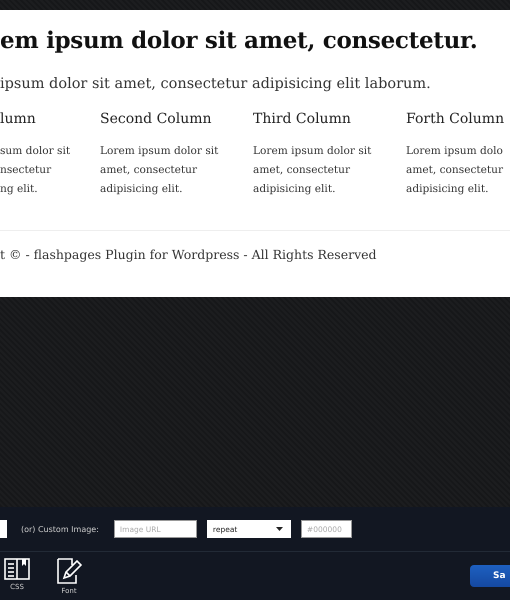 The image size is (510, 600). I want to click on book-icon, so click(17, 569).